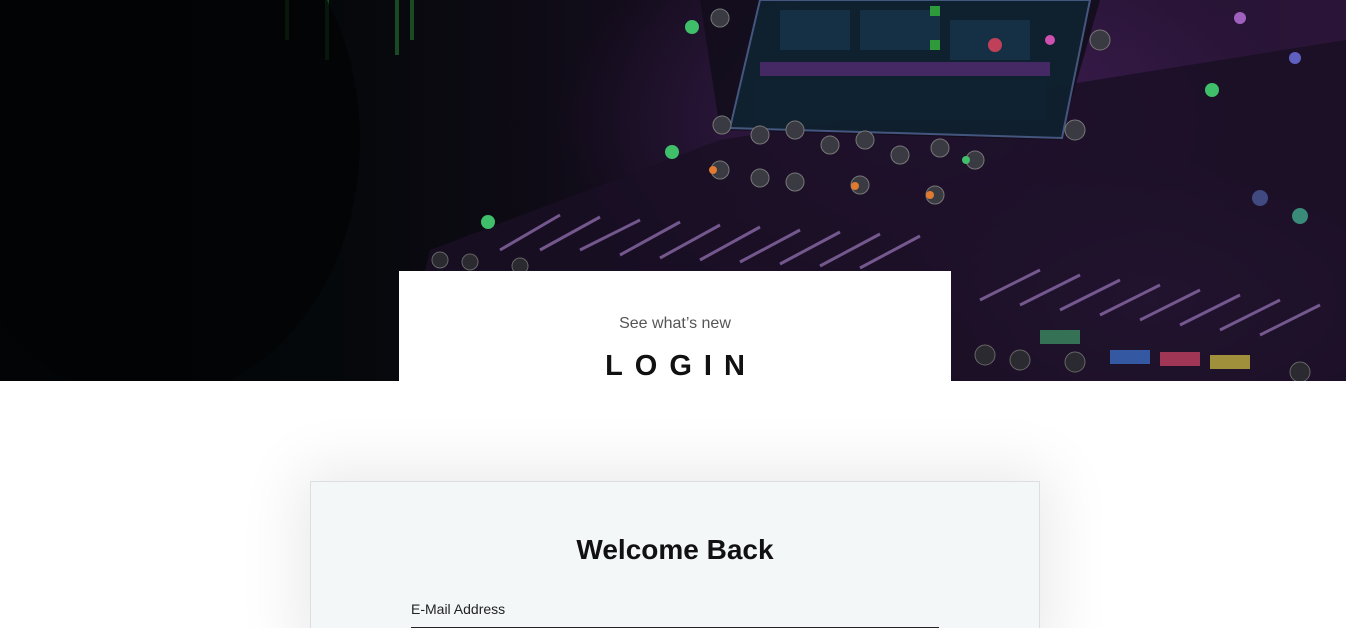 This screenshot has height=628, width=1346. What do you see at coordinates (675, 622) in the screenshot?
I see `email-field` at bounding box center [675, 622].